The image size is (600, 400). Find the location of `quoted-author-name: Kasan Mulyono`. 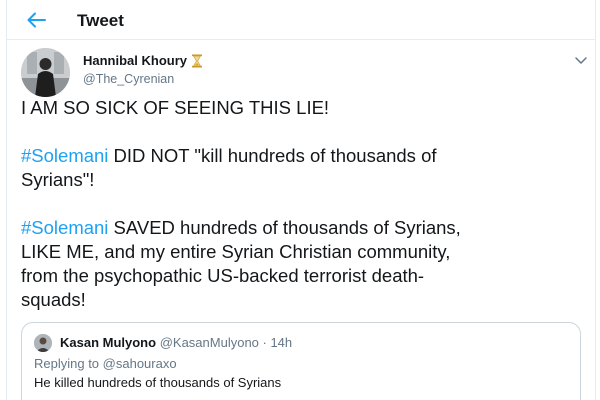

quoted-author-name: Kasan Mulyono is located at coordinates (108, 342).